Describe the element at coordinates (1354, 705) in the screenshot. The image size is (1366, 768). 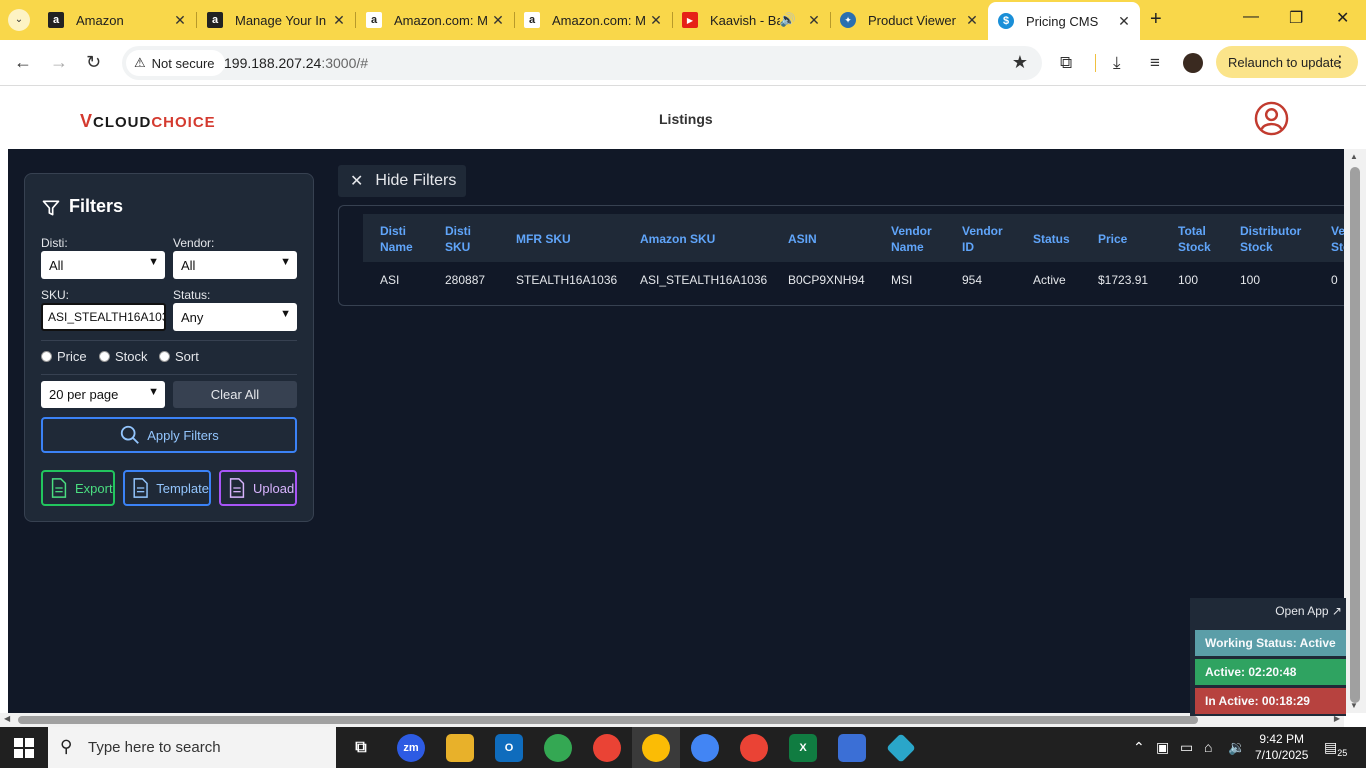
I see `scroll-down-icon: ▼` at that location.